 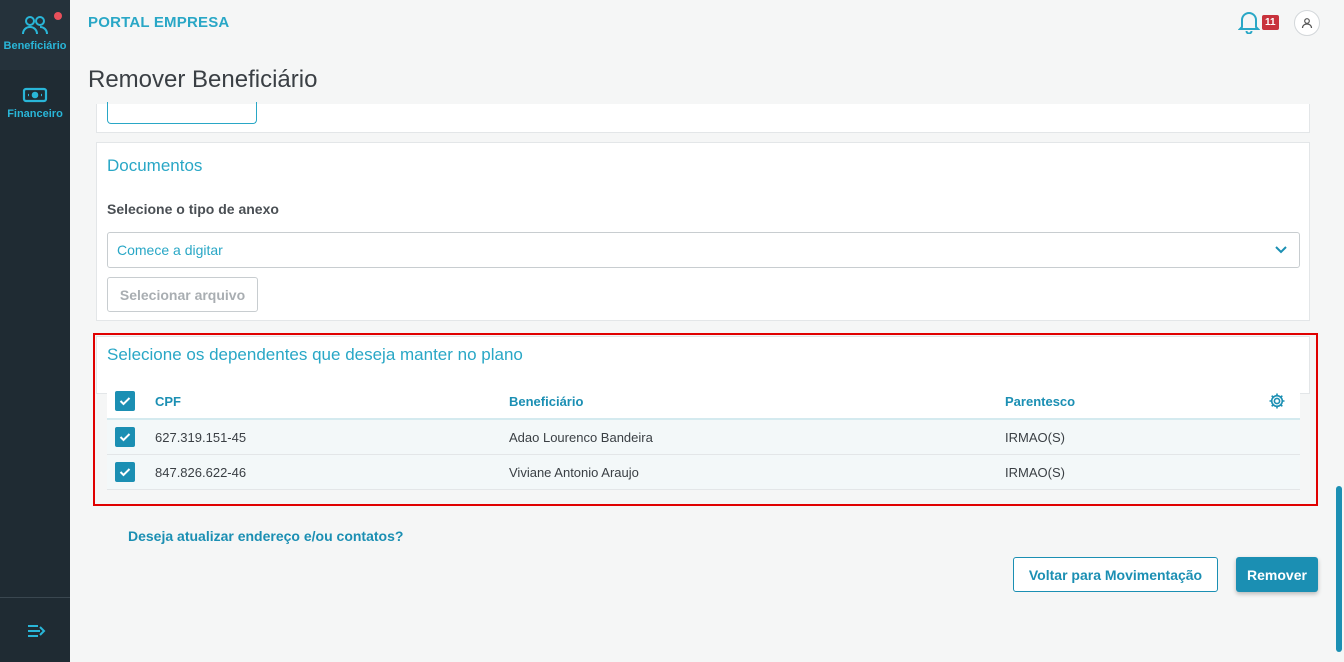 I want to click on top-bar: PORTAL EMPRESA 11, so click(x=707, y=23).